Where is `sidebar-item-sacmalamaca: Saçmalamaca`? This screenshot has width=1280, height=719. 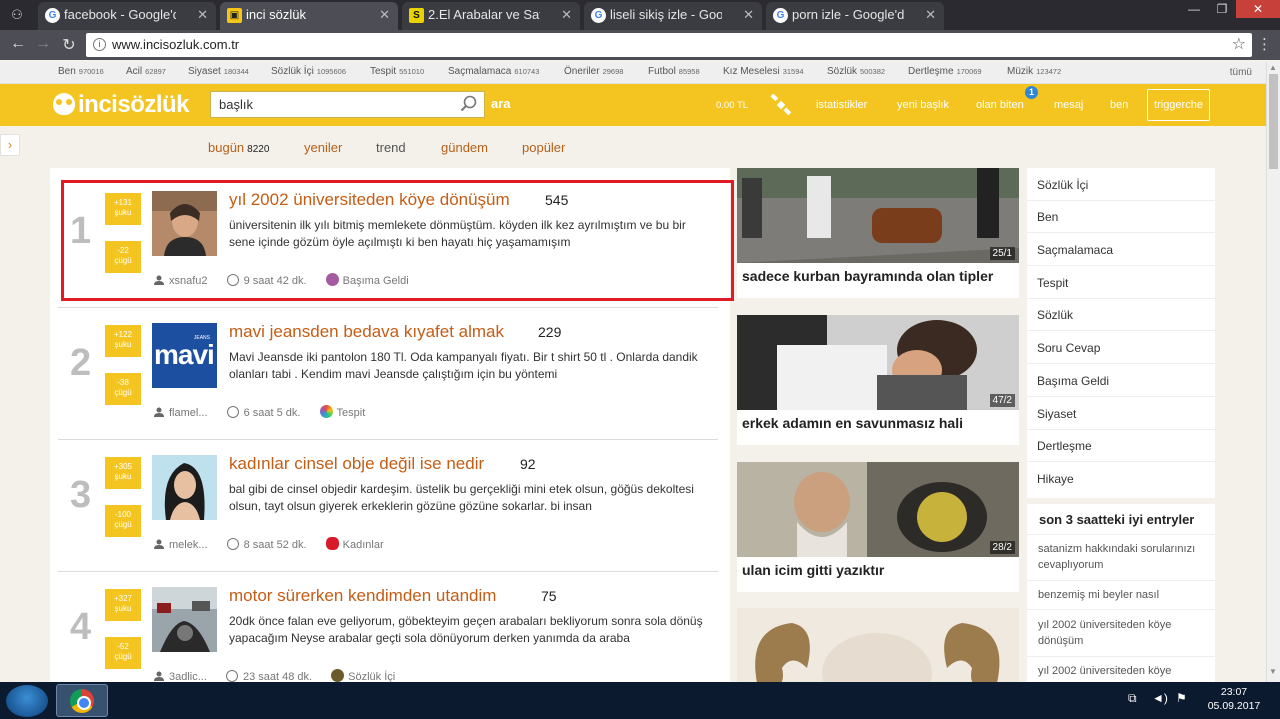 sidebar-item-sacmalamaca: Saçmalamaca is located at coordinates (1075, 250).